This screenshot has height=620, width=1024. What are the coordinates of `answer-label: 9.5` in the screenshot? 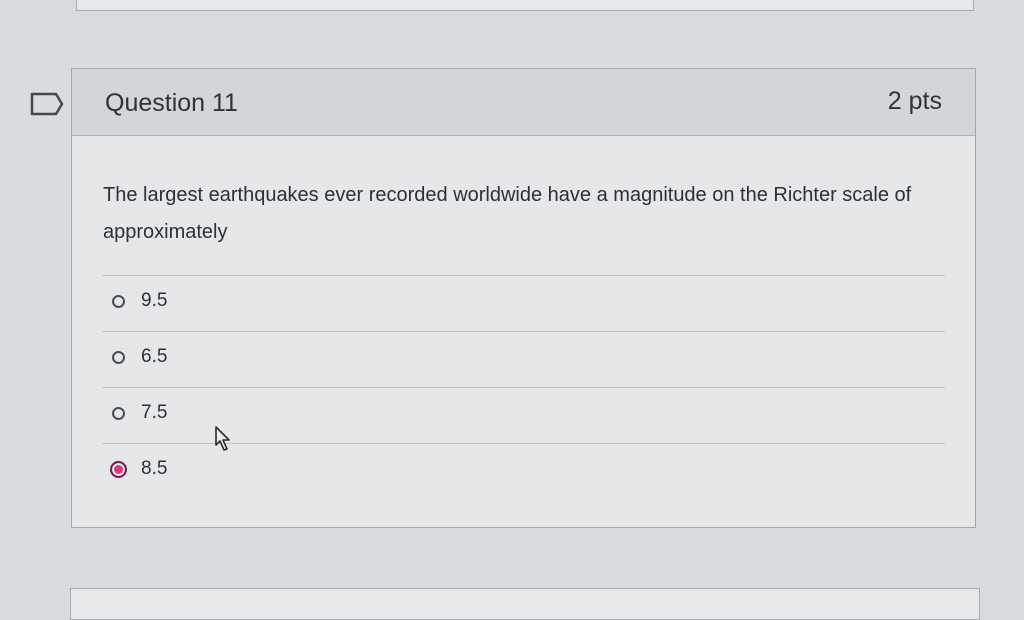 It's located at (154, 301).